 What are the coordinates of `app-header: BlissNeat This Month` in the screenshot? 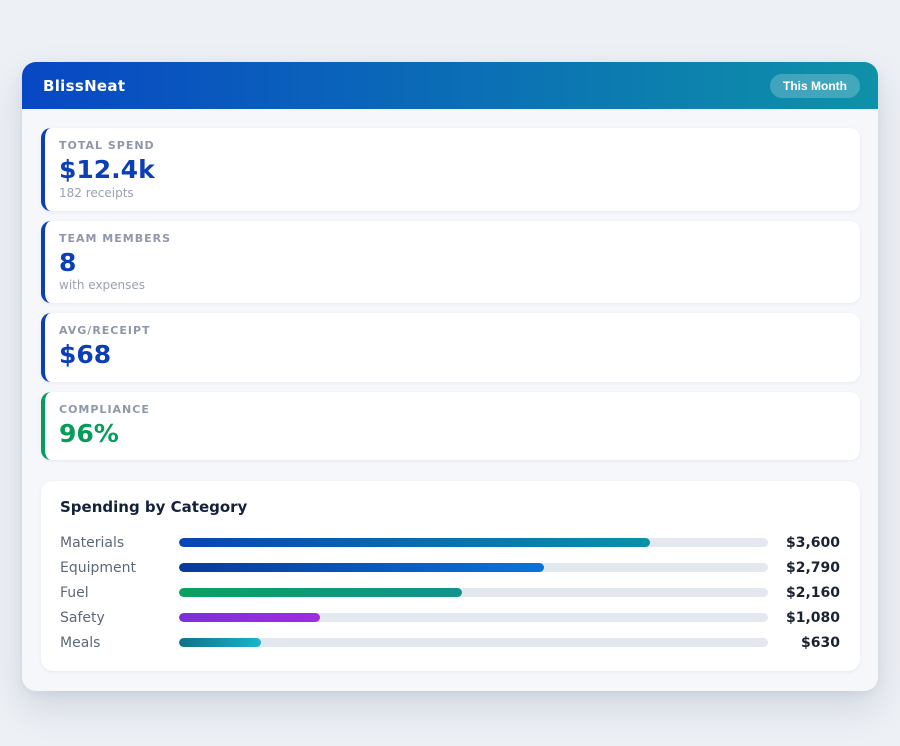 It's located at (450, 85).